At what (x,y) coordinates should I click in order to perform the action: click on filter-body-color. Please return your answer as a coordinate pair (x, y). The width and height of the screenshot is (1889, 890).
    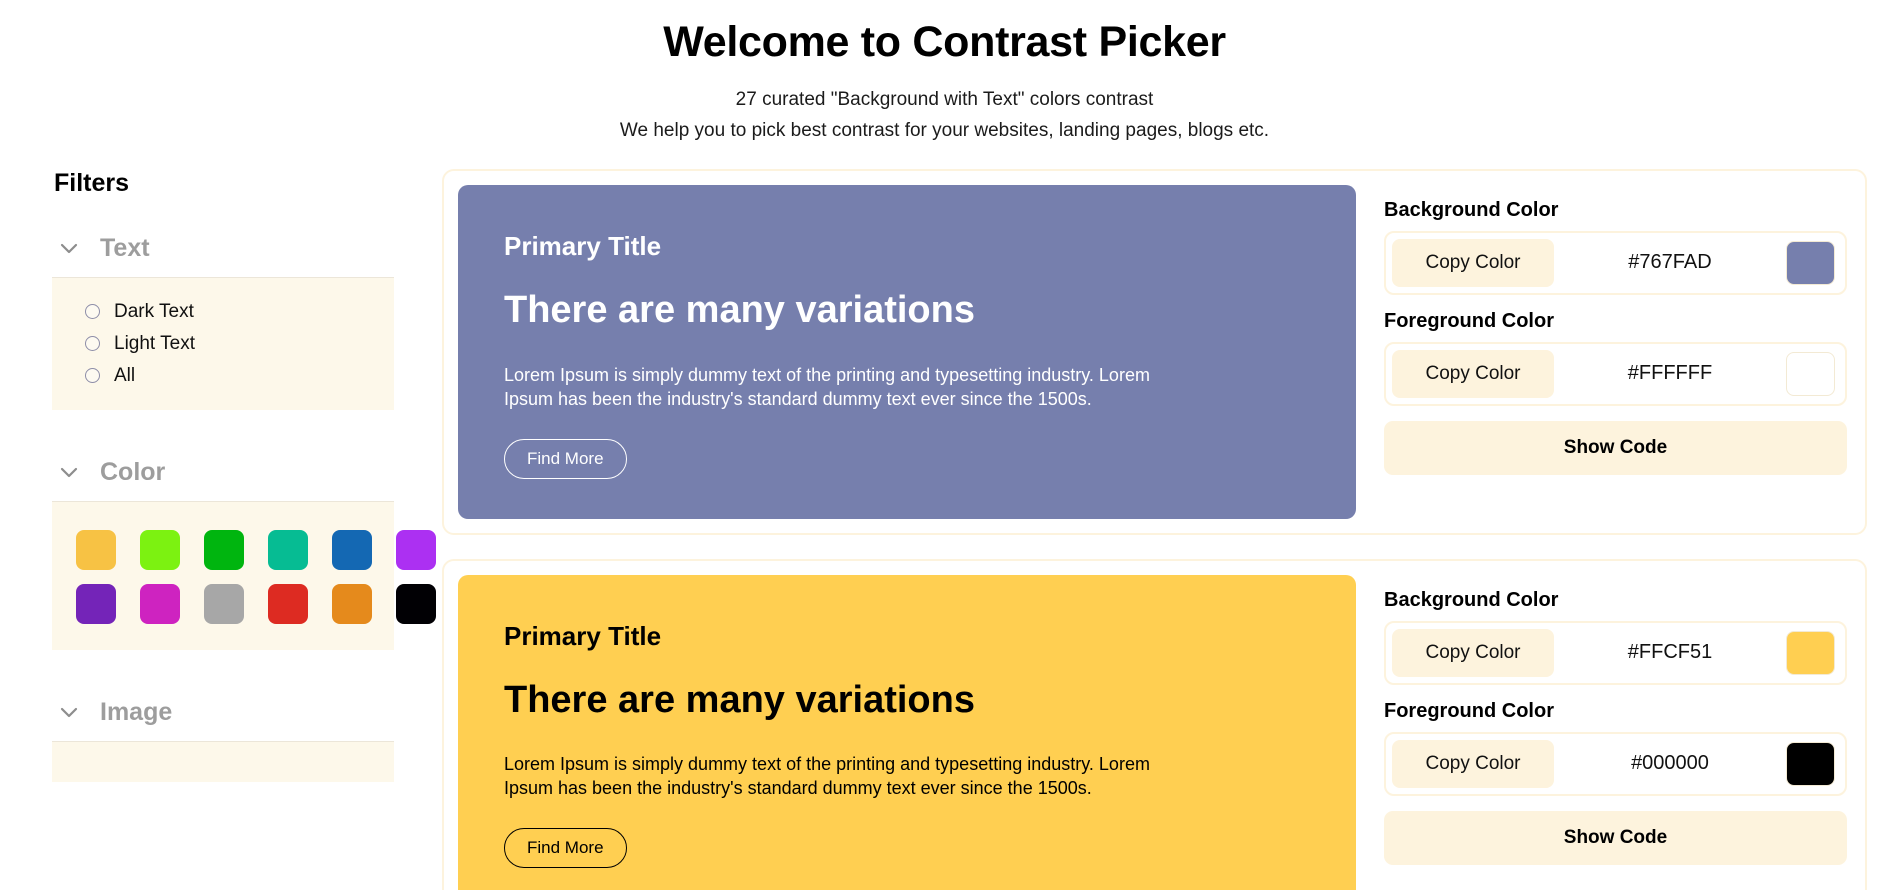
    Looking at the image, I should click on (244, 575).